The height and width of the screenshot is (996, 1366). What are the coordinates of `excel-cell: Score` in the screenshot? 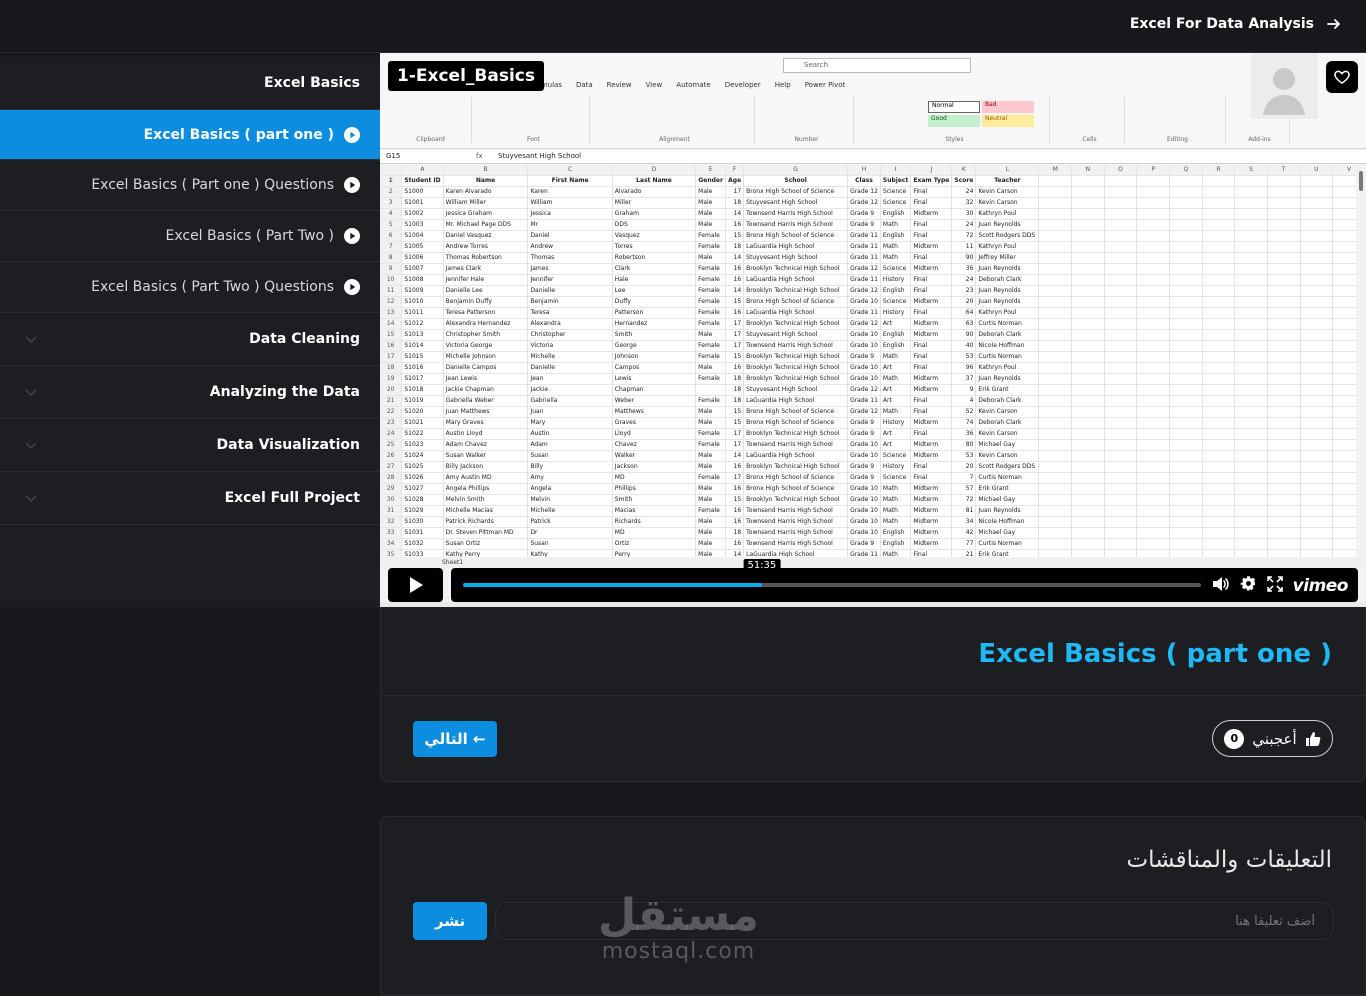 It's located at (964, 181).